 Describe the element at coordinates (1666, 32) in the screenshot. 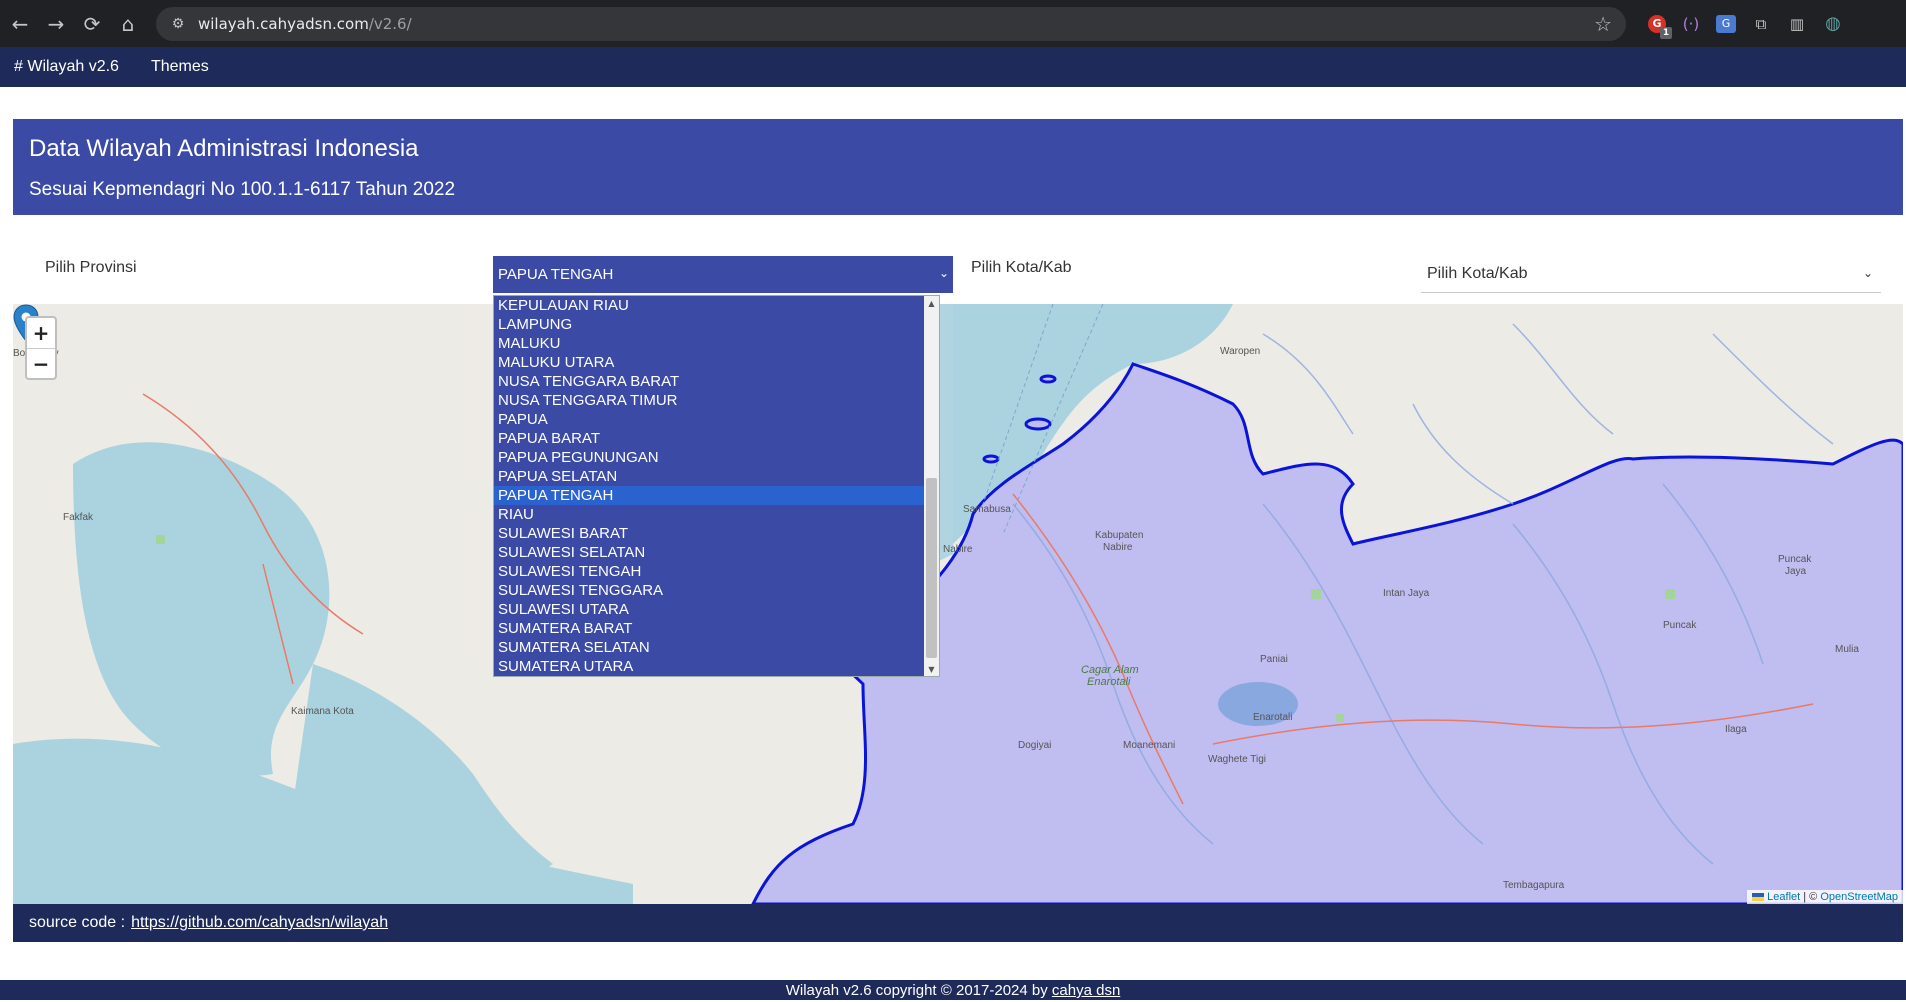

I see `extension-badge: 1` at that location.